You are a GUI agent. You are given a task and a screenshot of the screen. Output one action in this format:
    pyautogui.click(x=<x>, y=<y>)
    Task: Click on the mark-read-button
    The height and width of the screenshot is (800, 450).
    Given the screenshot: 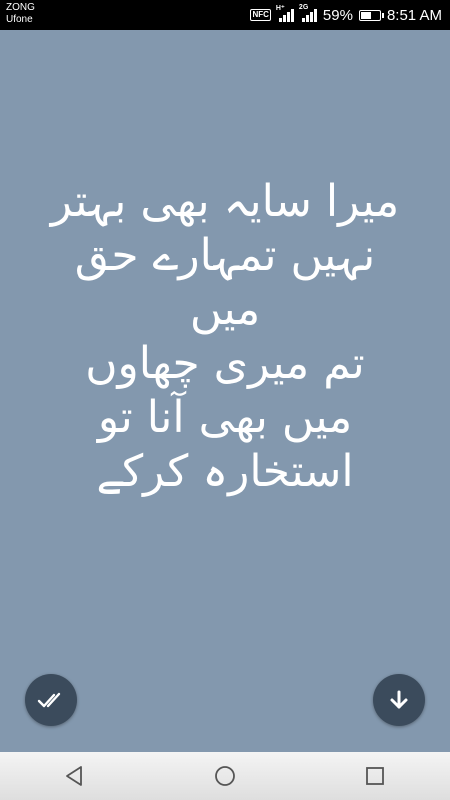 What is the action you would take?
    pyautogui.click(x=51, y=700)
    